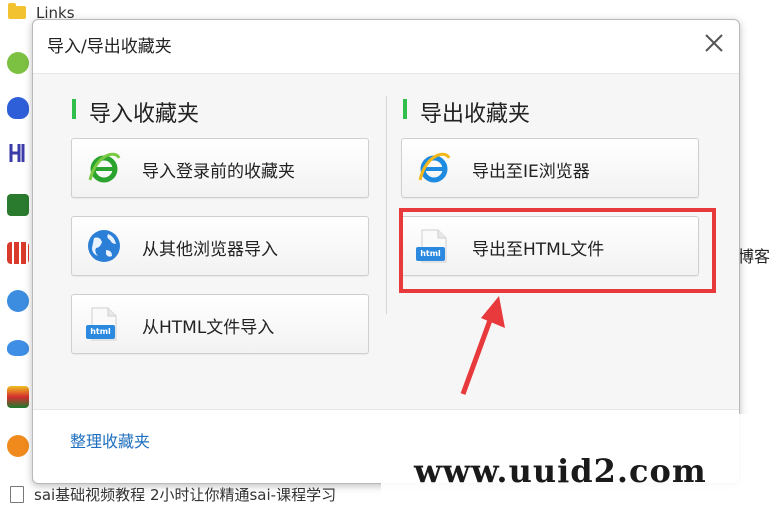  Describe the element at coordinates (18, 153) in the screenshot. I see `h-logo-icon` at that location.